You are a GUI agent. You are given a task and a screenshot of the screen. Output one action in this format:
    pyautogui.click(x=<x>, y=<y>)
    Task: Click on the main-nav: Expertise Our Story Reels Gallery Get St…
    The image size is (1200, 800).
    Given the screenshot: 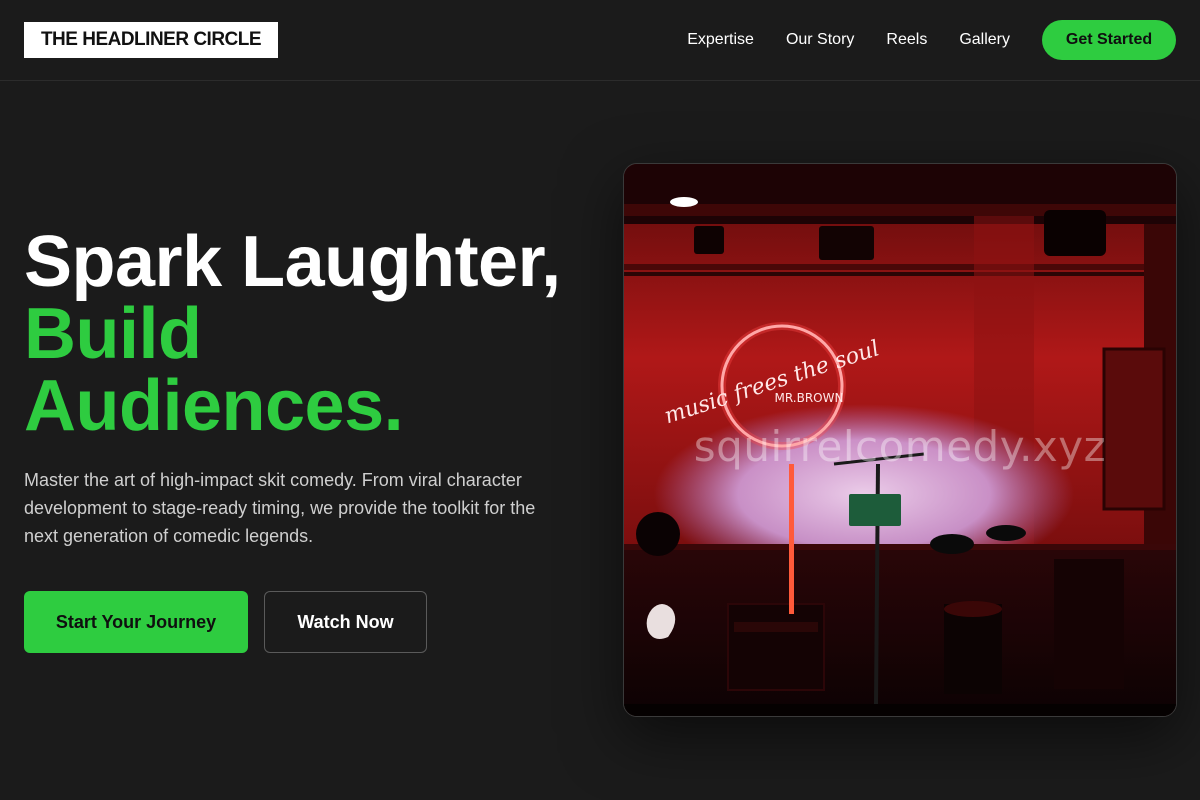 What is the action you would take?
    pyautogui.click(x=931, y=40)
    